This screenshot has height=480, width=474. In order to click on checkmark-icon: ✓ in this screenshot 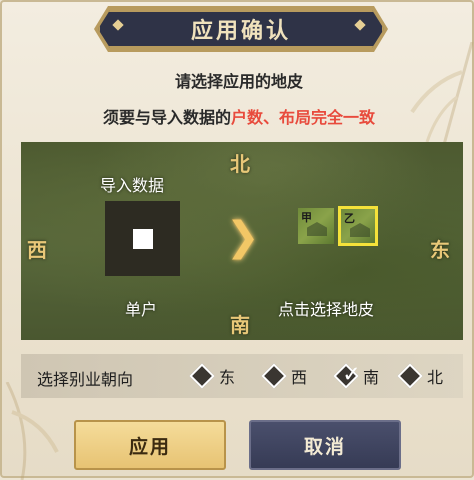, I will do `click(351, 375)`.